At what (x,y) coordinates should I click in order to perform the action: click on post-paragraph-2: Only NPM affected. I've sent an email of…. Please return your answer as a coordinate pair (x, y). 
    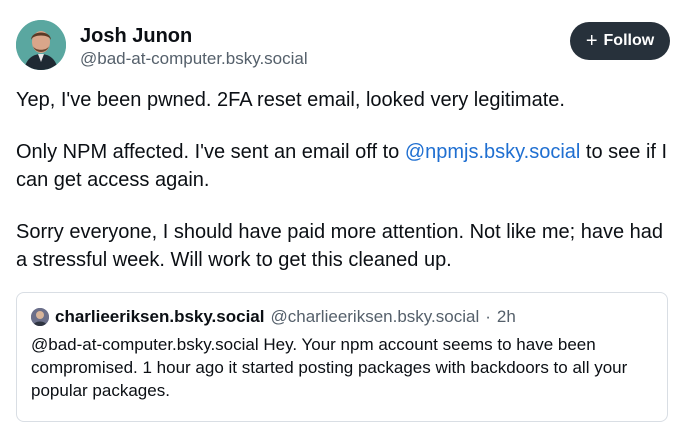
    Looking at the image, I should click on (346, 166).